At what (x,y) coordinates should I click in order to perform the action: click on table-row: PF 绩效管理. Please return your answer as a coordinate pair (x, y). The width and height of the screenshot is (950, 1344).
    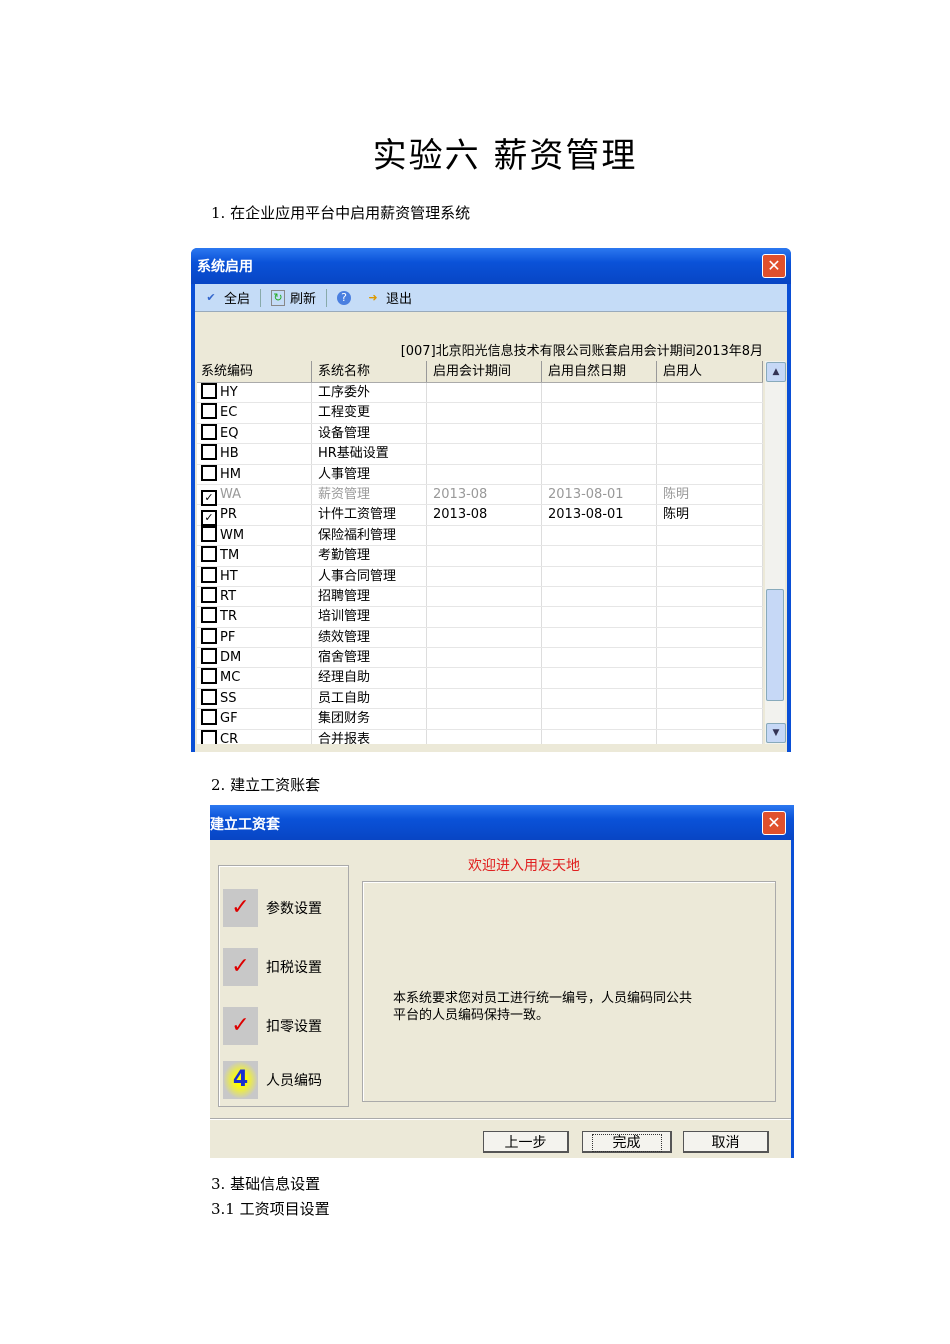
    Looking at the image, I should click on (480, 638).